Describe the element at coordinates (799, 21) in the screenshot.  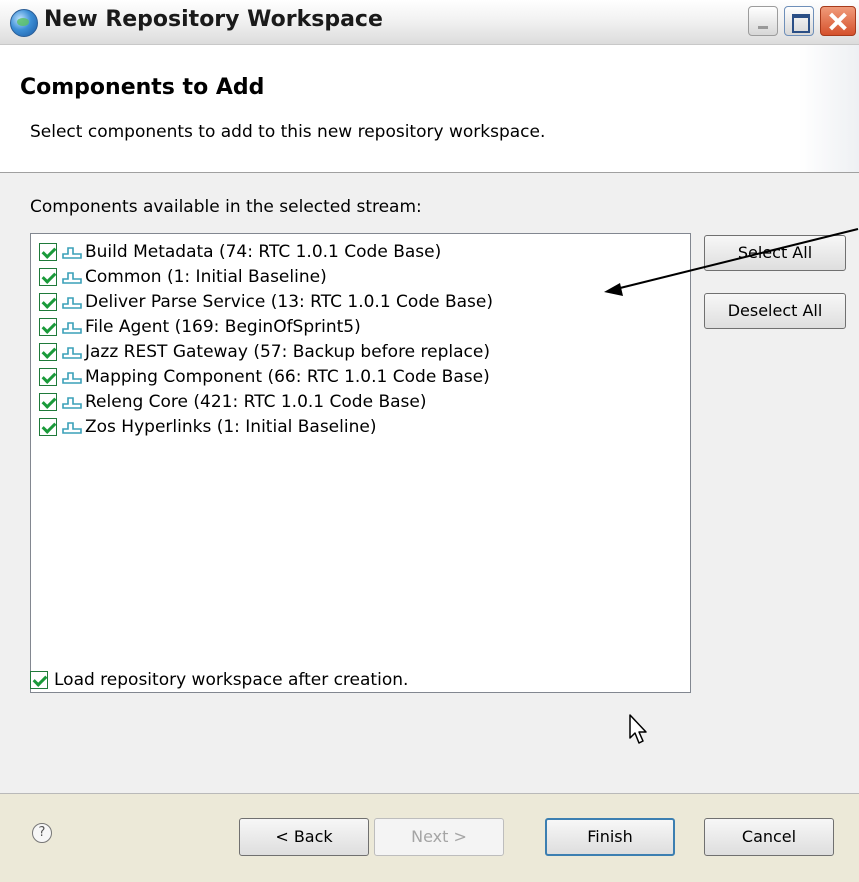
I see `maximize-button` at that location.